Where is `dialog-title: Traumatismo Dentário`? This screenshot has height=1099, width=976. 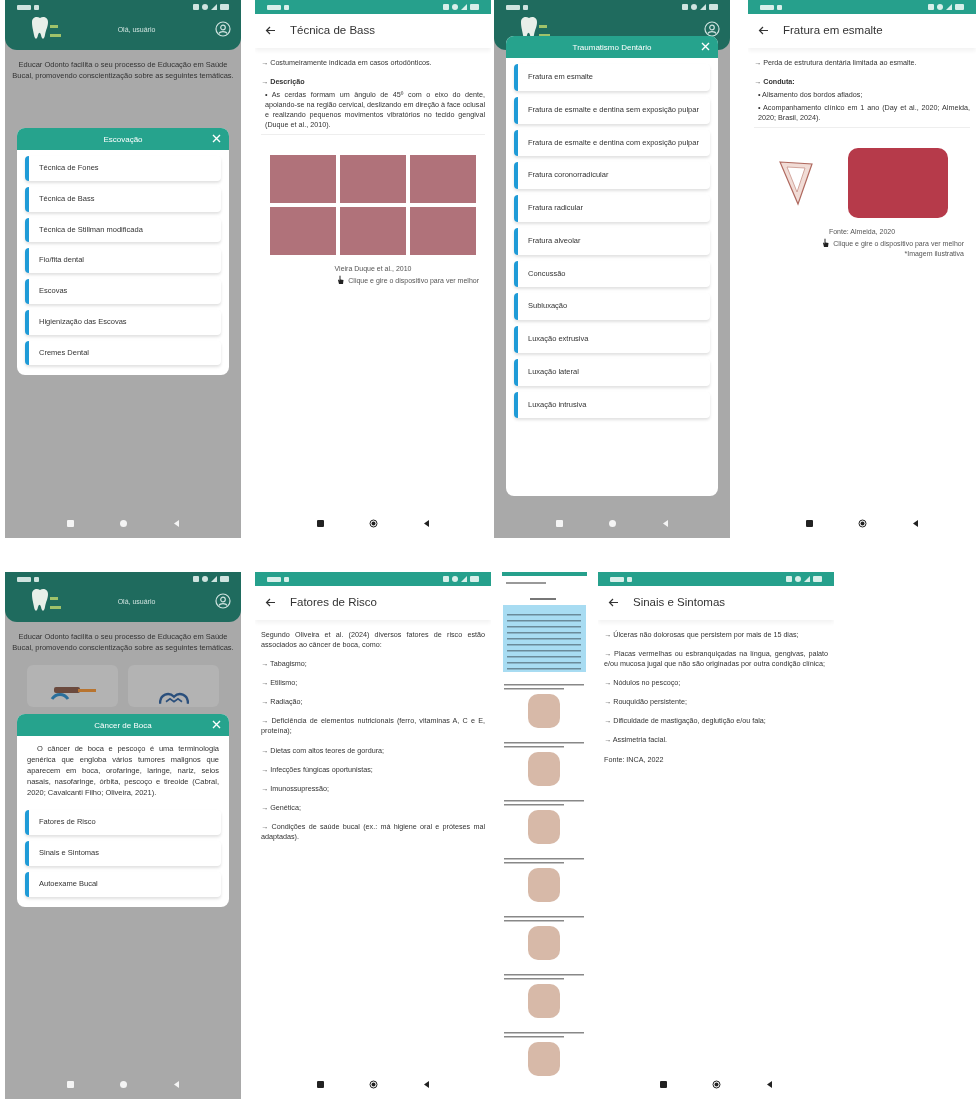 dialog-title: Traumatismo Dentário is located at coordinates (612, 47).